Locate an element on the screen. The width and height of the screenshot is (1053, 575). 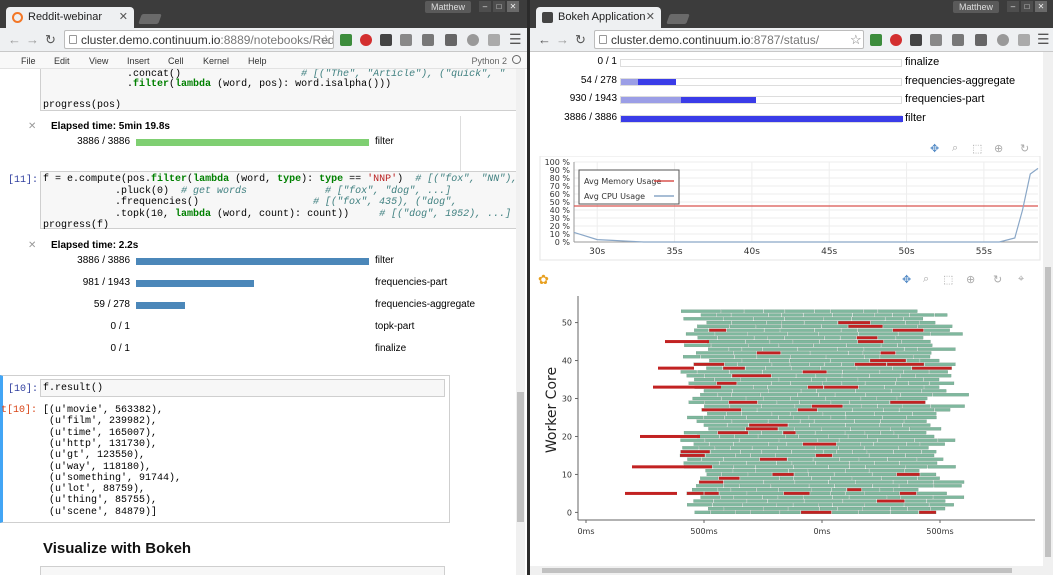
menu-file: File is located at coordinates (28, 61).